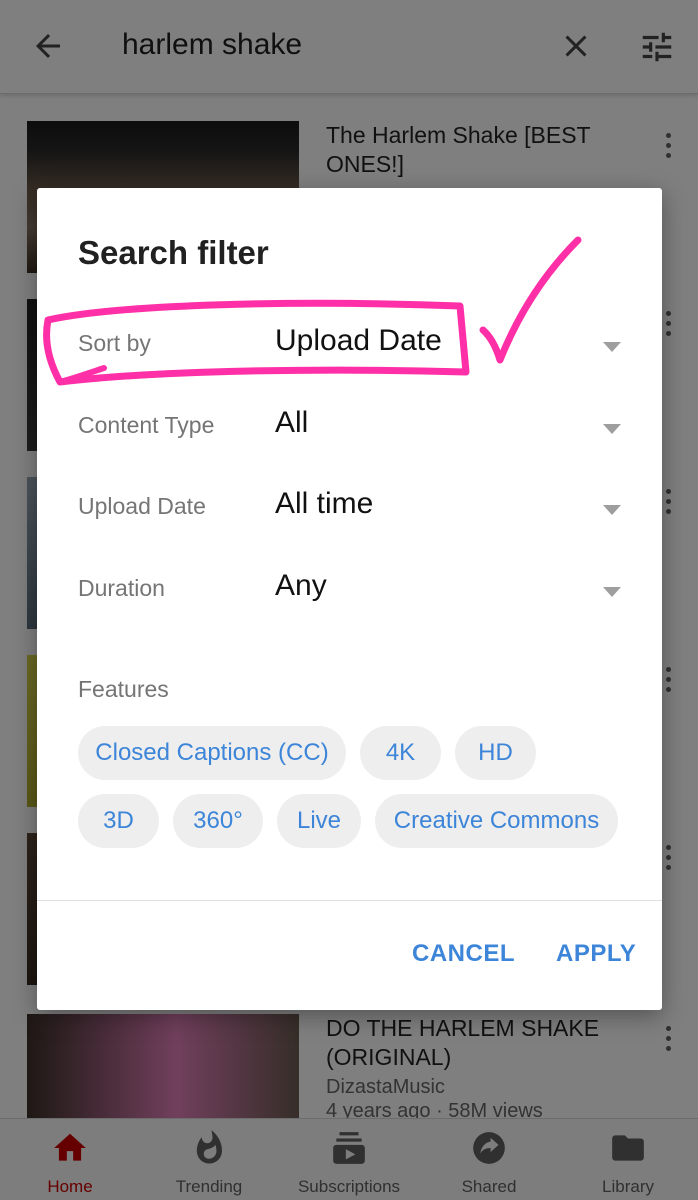 The height and width of the screenshot is (1200, 698). What do you see at coordinates (121, 588) in the screenshot?
I see `filter-label: Duration` at bounding box center [121, 588].